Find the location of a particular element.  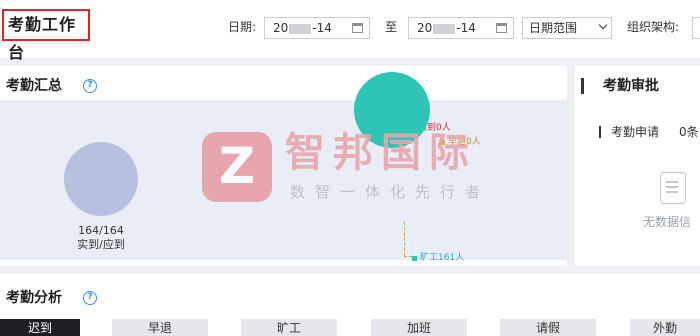

approval-title: 考勤审批 is located at coordinates (631, 86).